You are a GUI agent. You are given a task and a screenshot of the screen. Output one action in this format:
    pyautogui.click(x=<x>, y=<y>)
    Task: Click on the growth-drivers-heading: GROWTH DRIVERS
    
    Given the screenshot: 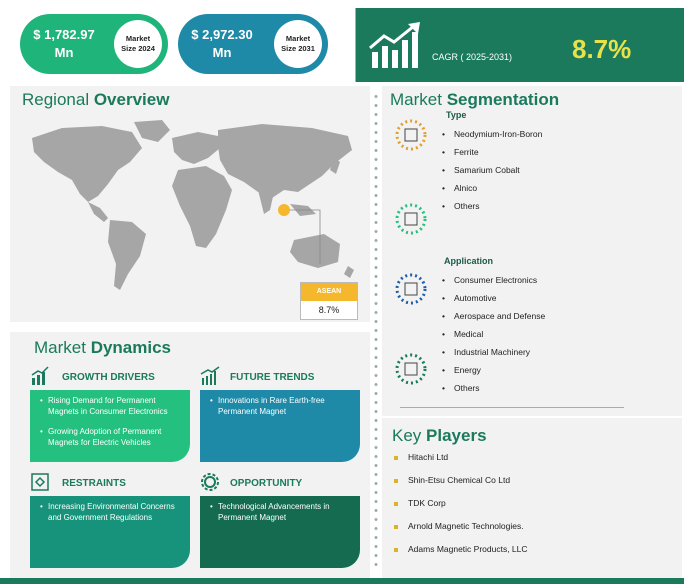 What is the action you would take?
    pyautogui.click(x=108, y=377)
    